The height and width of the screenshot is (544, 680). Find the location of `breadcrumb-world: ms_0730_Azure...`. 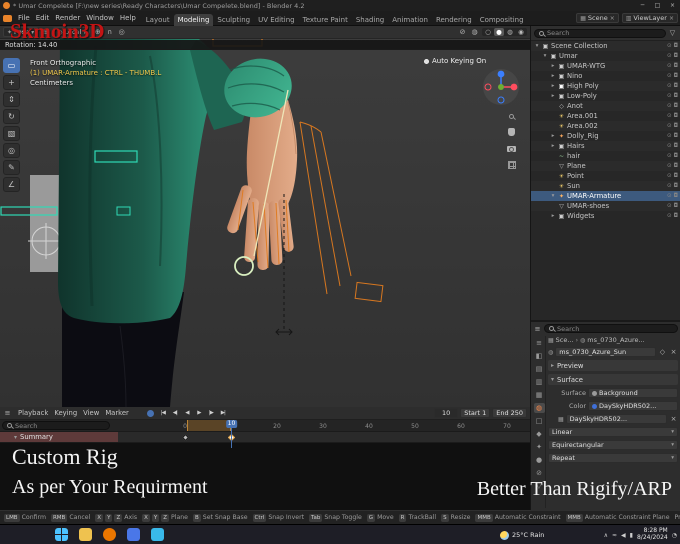

breadcrumb-world: ms_0730_Azure... is located at coordinates (615, 340).